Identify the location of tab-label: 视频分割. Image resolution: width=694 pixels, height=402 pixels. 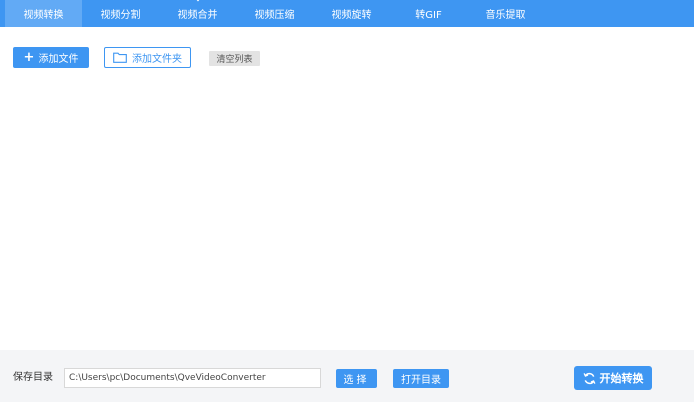
(120, 15).